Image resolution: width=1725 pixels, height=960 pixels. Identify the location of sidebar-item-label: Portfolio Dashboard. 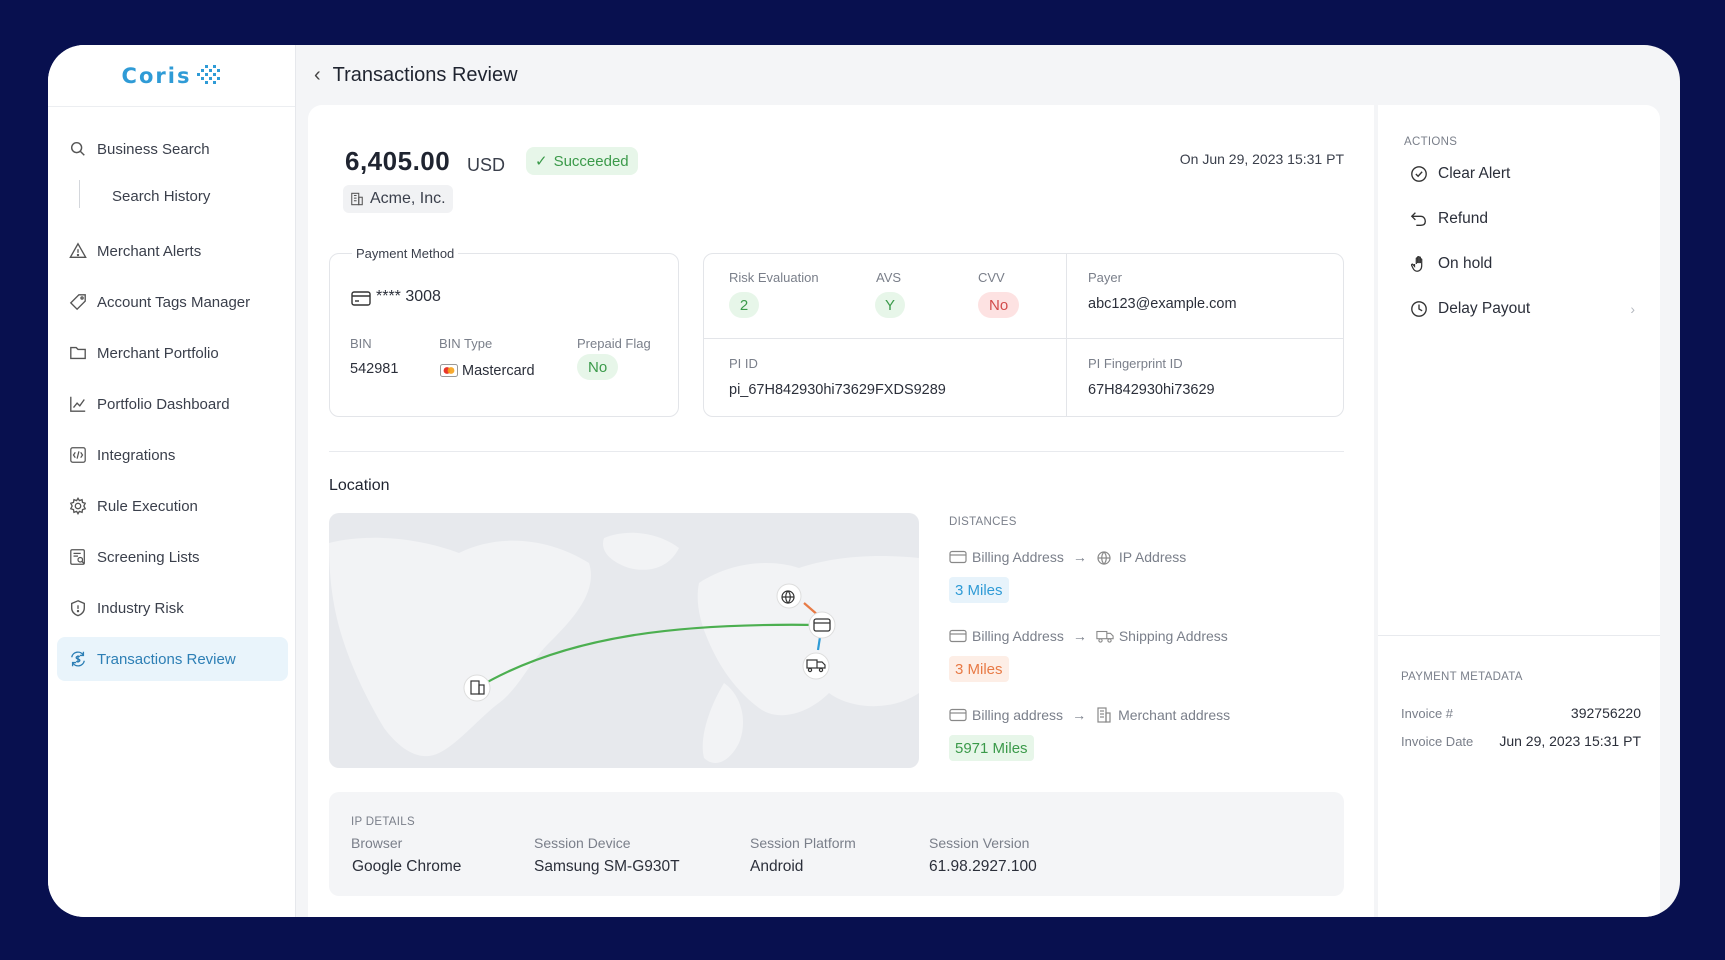
(163, 404).